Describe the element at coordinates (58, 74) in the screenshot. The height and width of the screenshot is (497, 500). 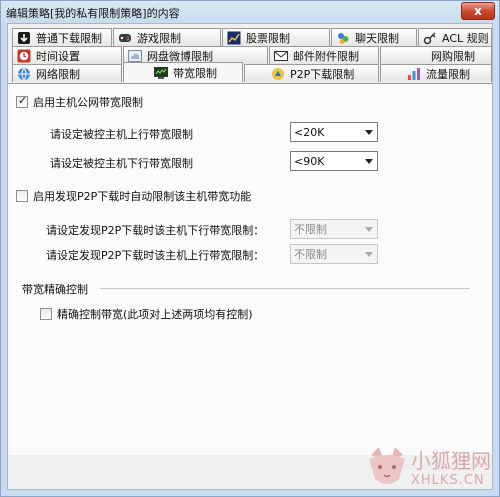
I see `tab-label: 网络限制` at that location.